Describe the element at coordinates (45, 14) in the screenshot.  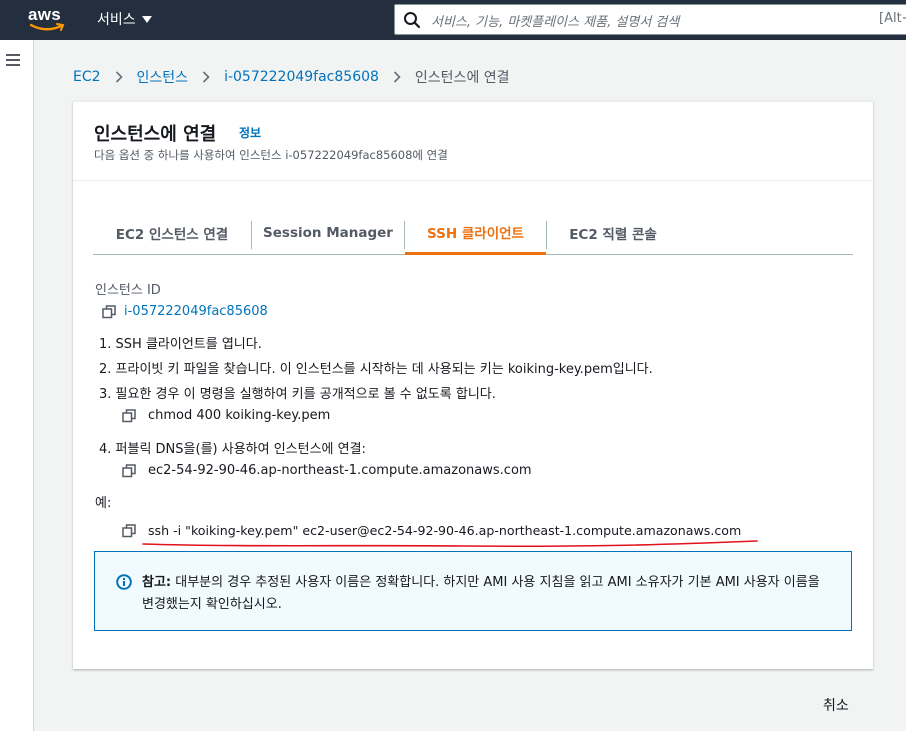
I see `aws-logo-text: aws` at that location.